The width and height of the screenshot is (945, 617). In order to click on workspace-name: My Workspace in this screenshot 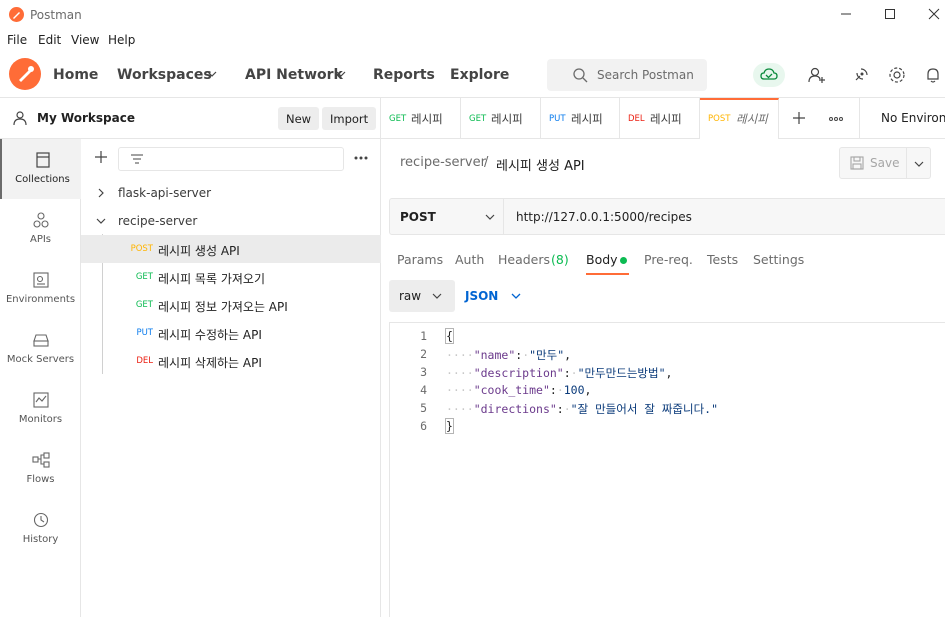, I will do `click(86, 118)`.